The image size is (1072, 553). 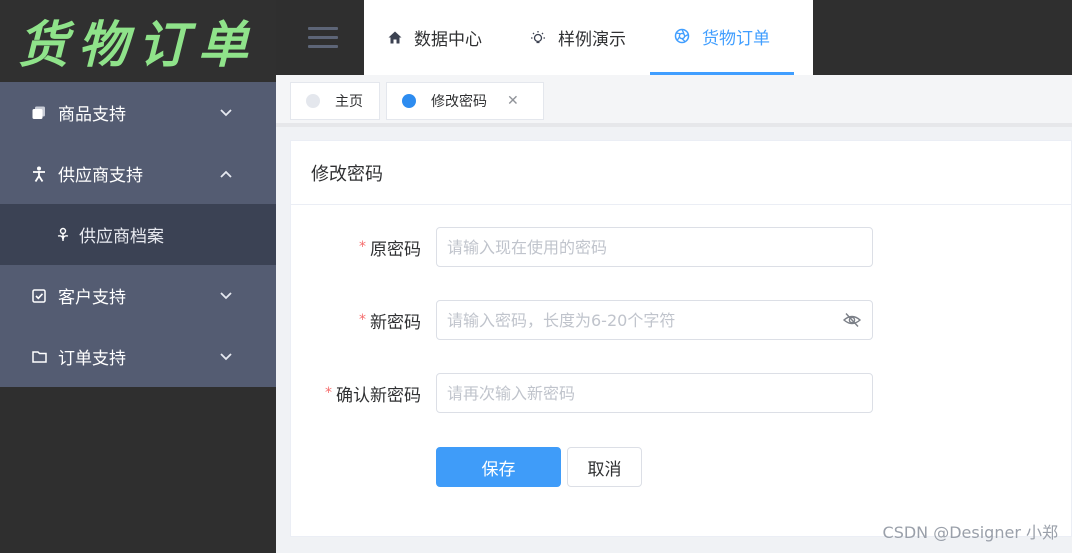 What do you see at coordinates (92, 359) in the screenshot?
I see `sidebar-item-label: 订单支持` at bounding box center [92, 359].